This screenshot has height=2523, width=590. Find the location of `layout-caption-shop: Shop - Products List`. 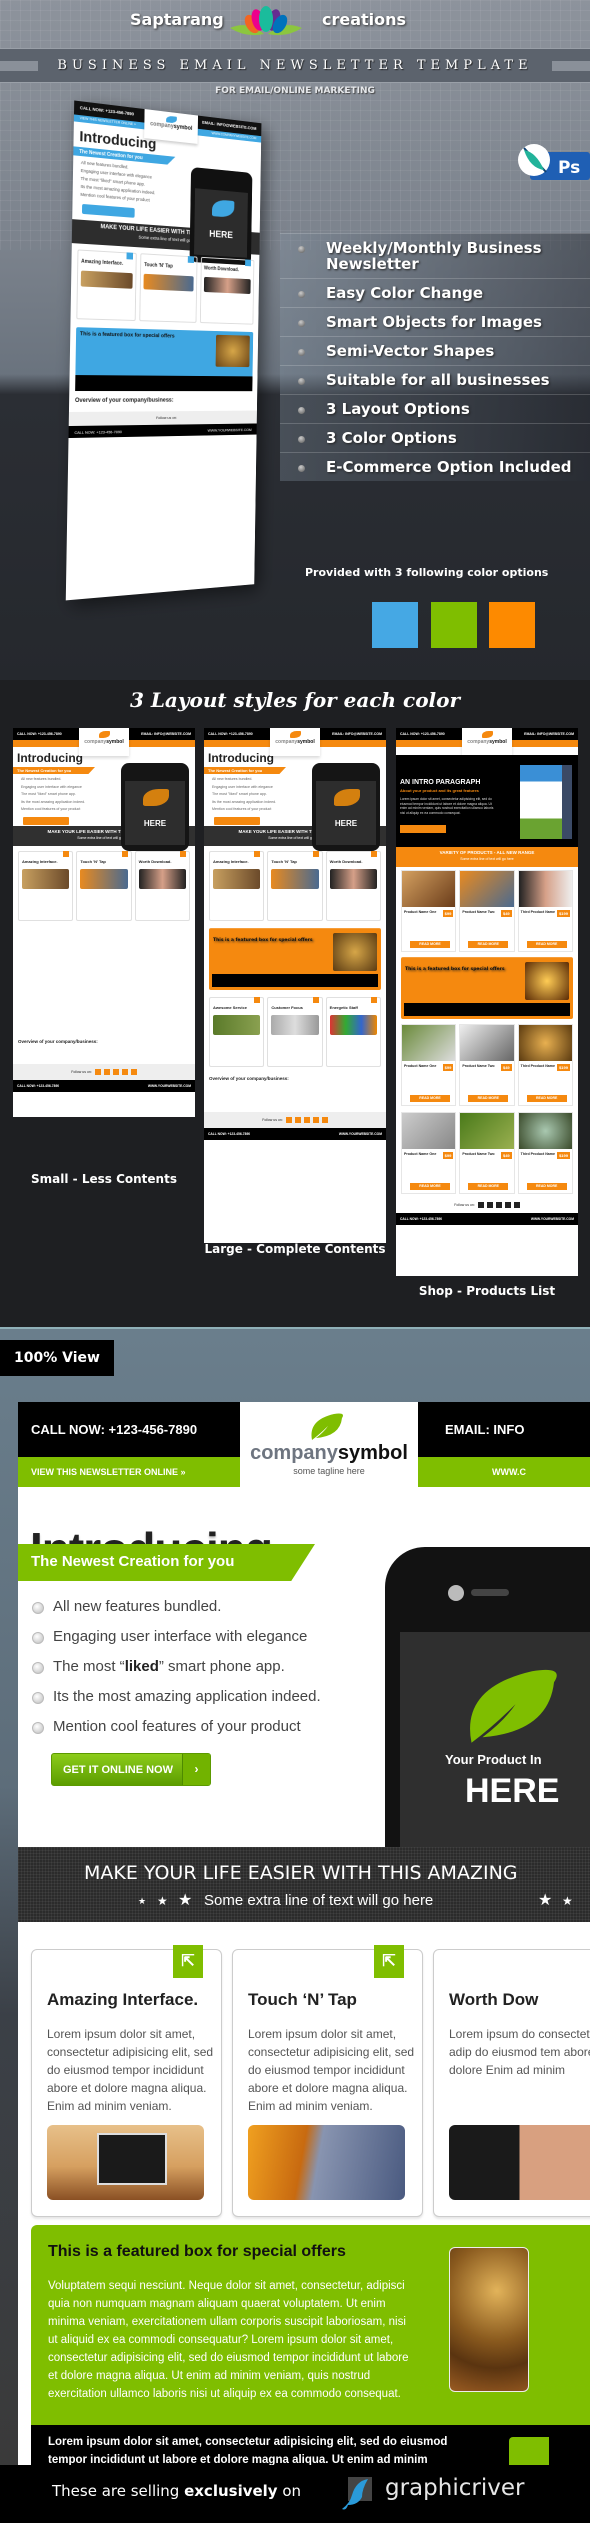

layout-caption-shop: Shop - Products List is located at coordinates (487, 1291).